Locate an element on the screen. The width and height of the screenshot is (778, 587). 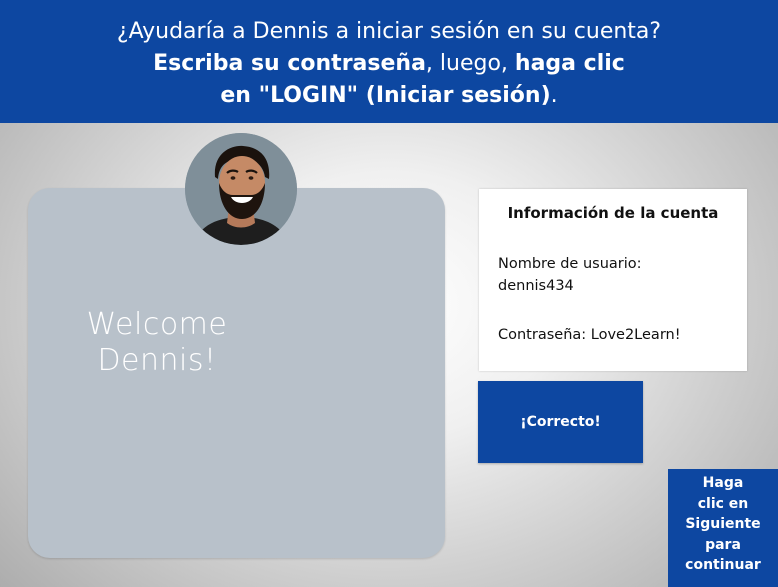
banner-connector: , luego, is located at coordinates (470, 63).